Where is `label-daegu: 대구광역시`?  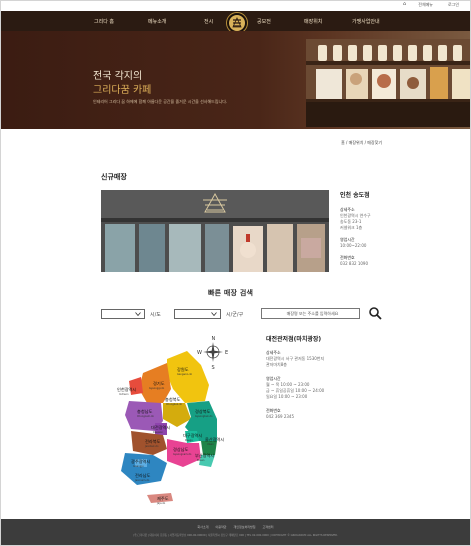
label-daegu: 대구광역시 is located at coordinates (192, 435).